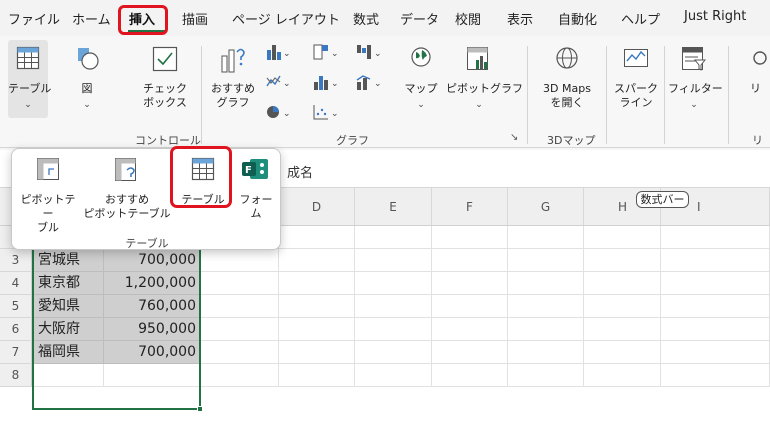 The height and width of the screenshot is (445, 770). I want to click on value-cell: 950,000, so click(152, 329).